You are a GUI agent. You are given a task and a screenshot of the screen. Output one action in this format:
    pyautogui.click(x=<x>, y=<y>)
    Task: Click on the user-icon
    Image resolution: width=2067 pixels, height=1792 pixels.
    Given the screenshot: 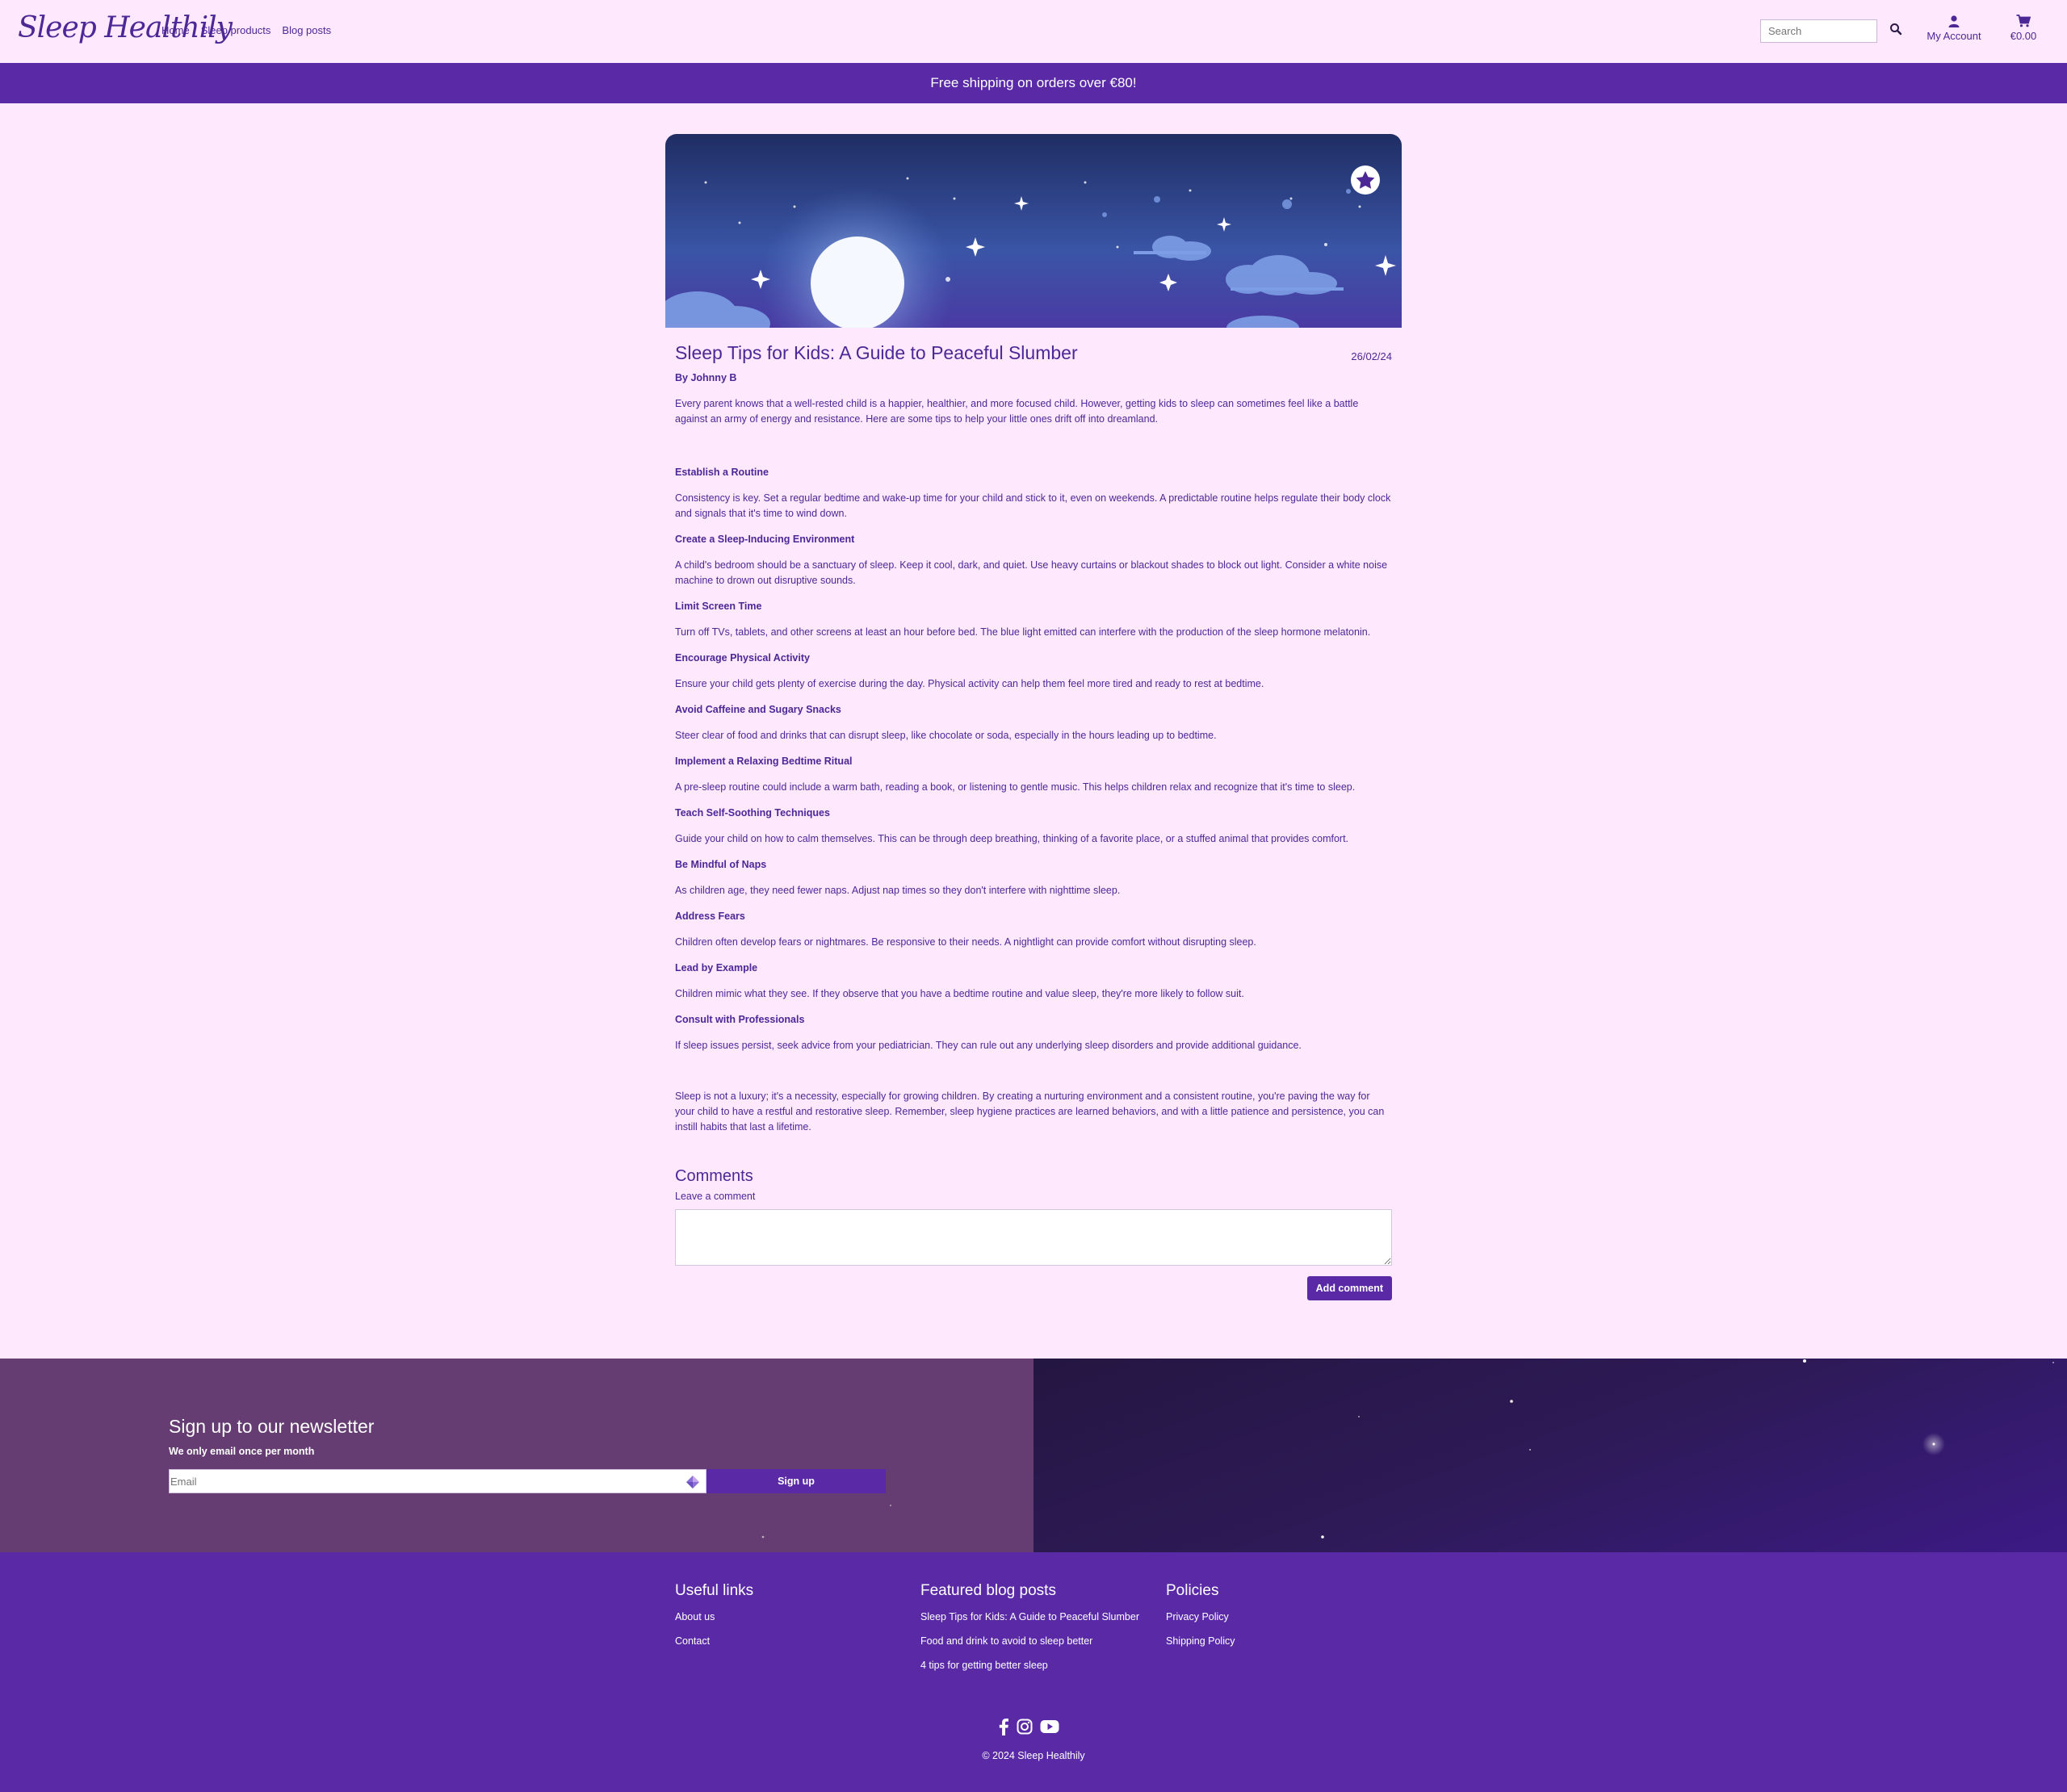 What is the action you would take?
    pyautogui.click(x=1954, y=21)
    